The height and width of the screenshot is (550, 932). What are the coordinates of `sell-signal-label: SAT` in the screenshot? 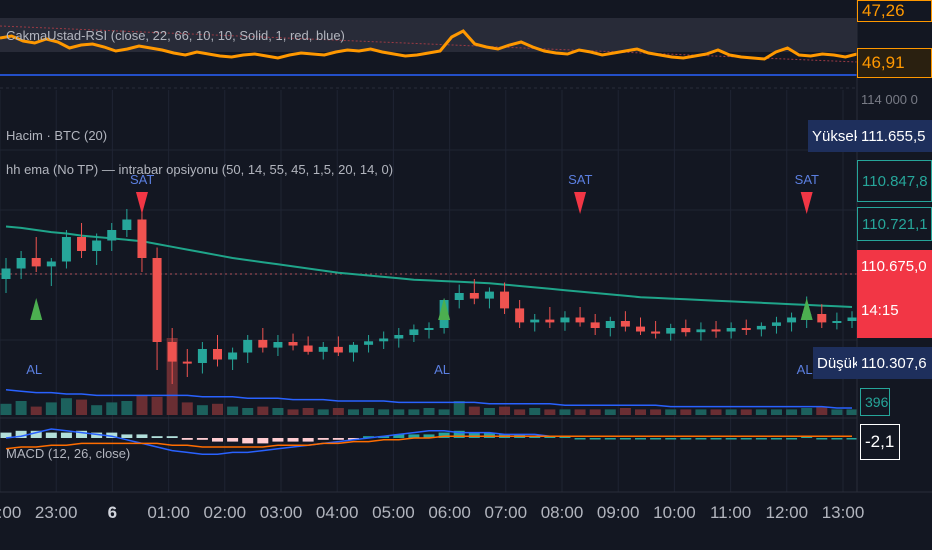 It's located at (580, 179).